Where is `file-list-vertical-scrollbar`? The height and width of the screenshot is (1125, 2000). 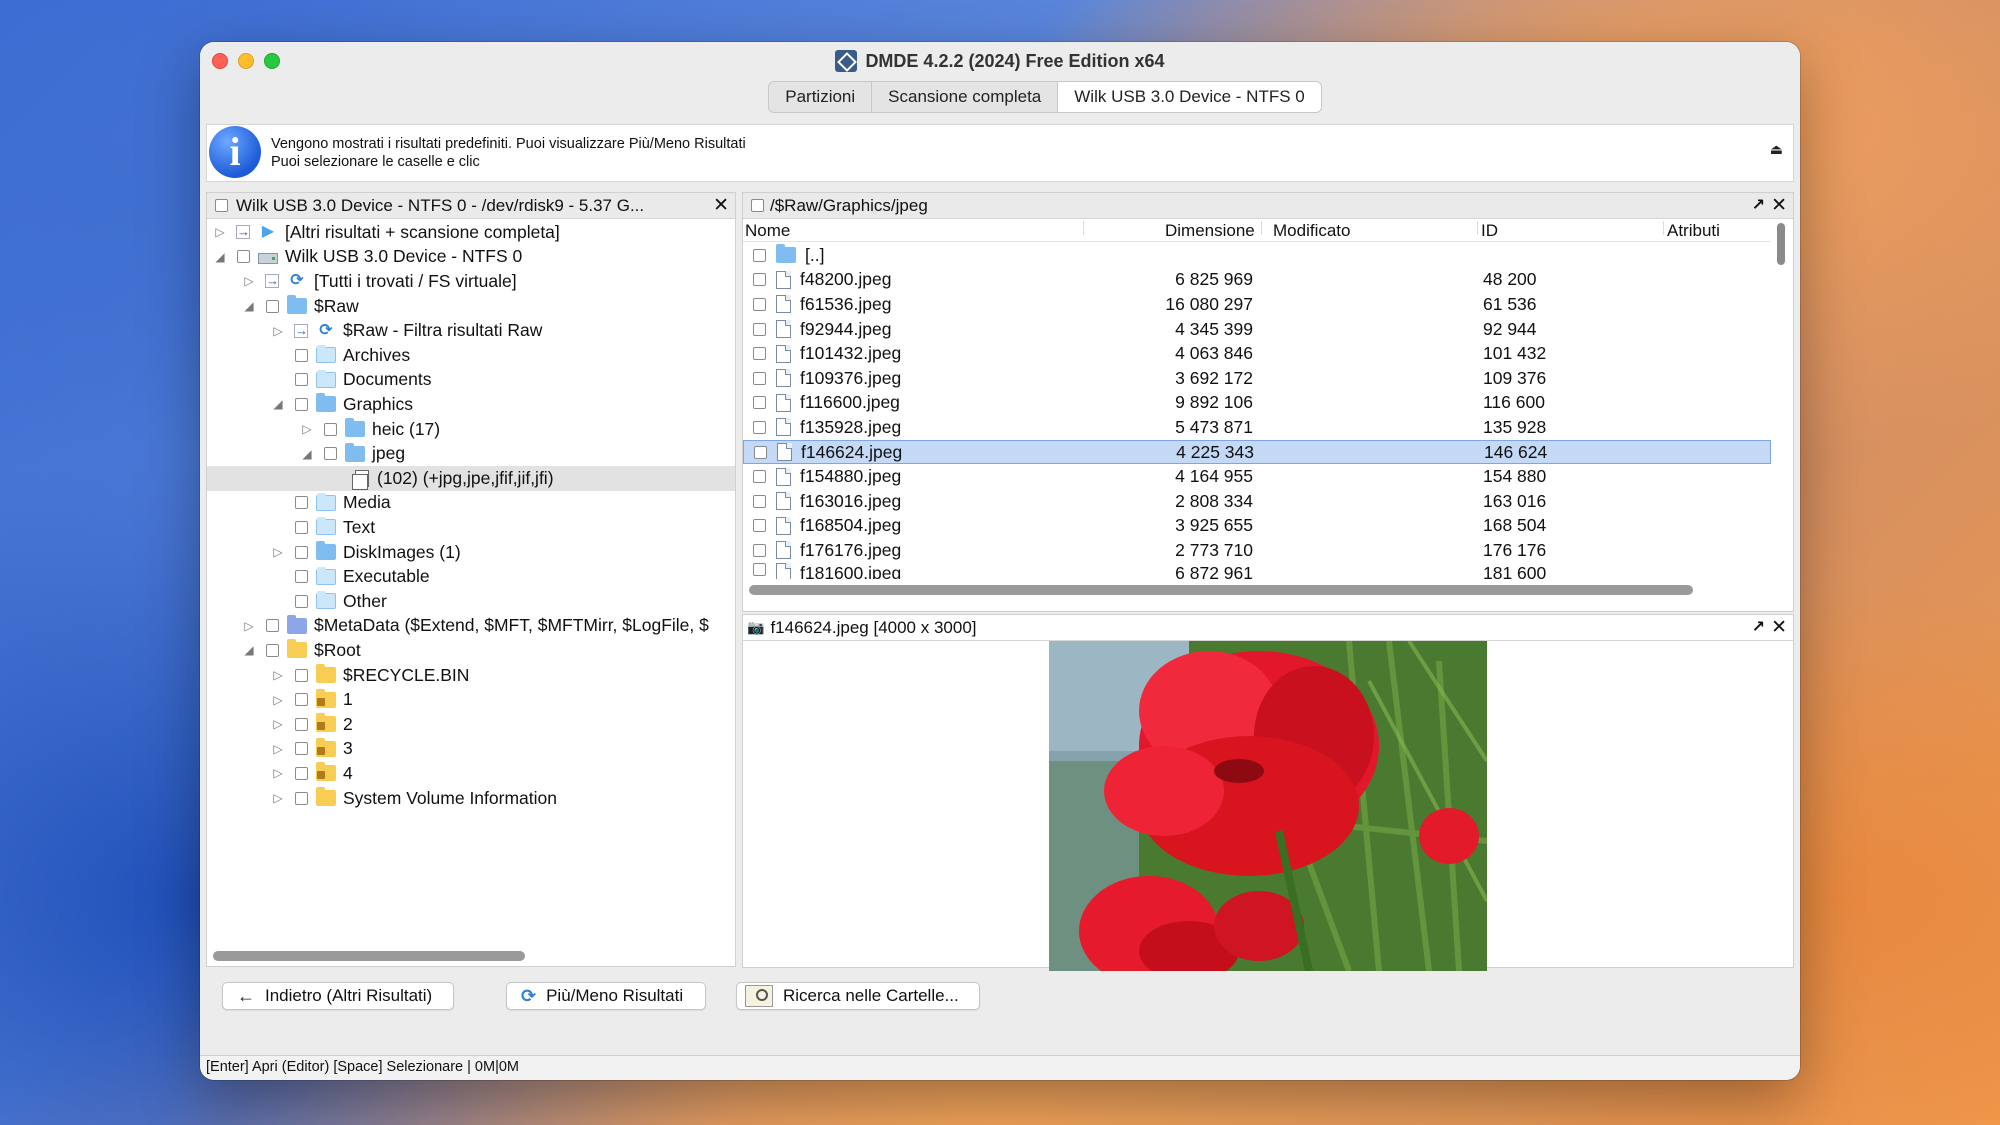
file-list-vertical-scrollbar is located at coordinates (1781, 244).